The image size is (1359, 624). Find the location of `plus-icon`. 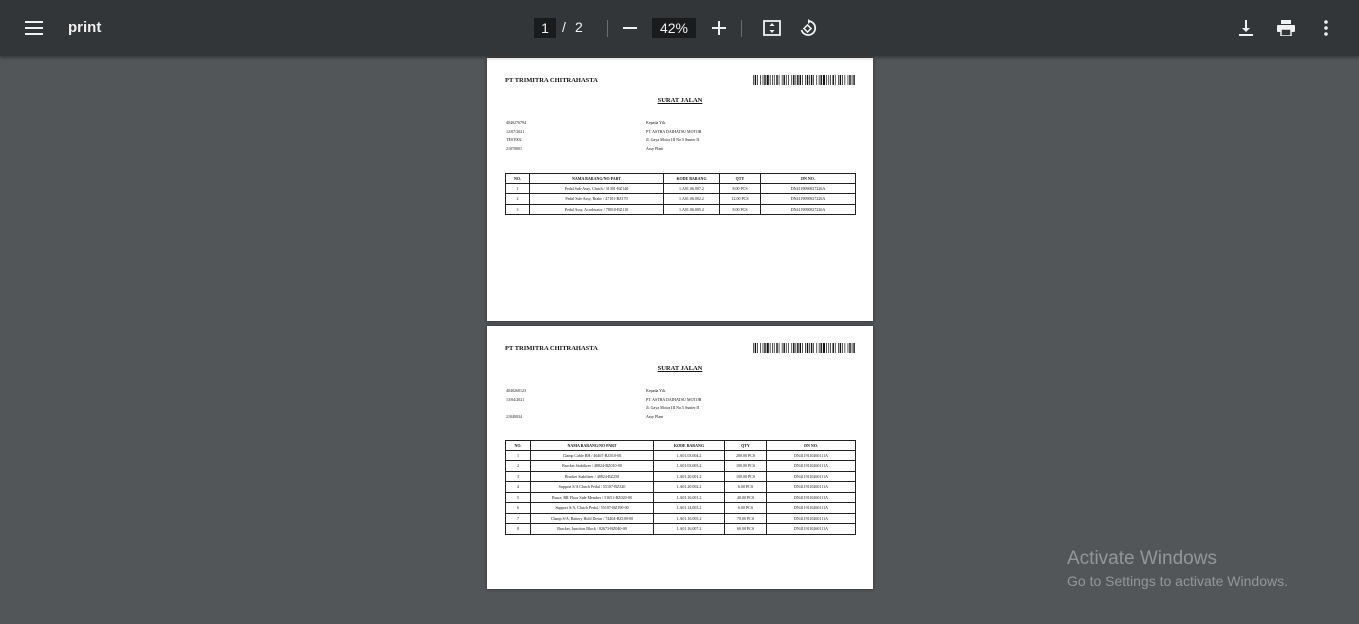

plus-icon is located at coordinates (719, 28).